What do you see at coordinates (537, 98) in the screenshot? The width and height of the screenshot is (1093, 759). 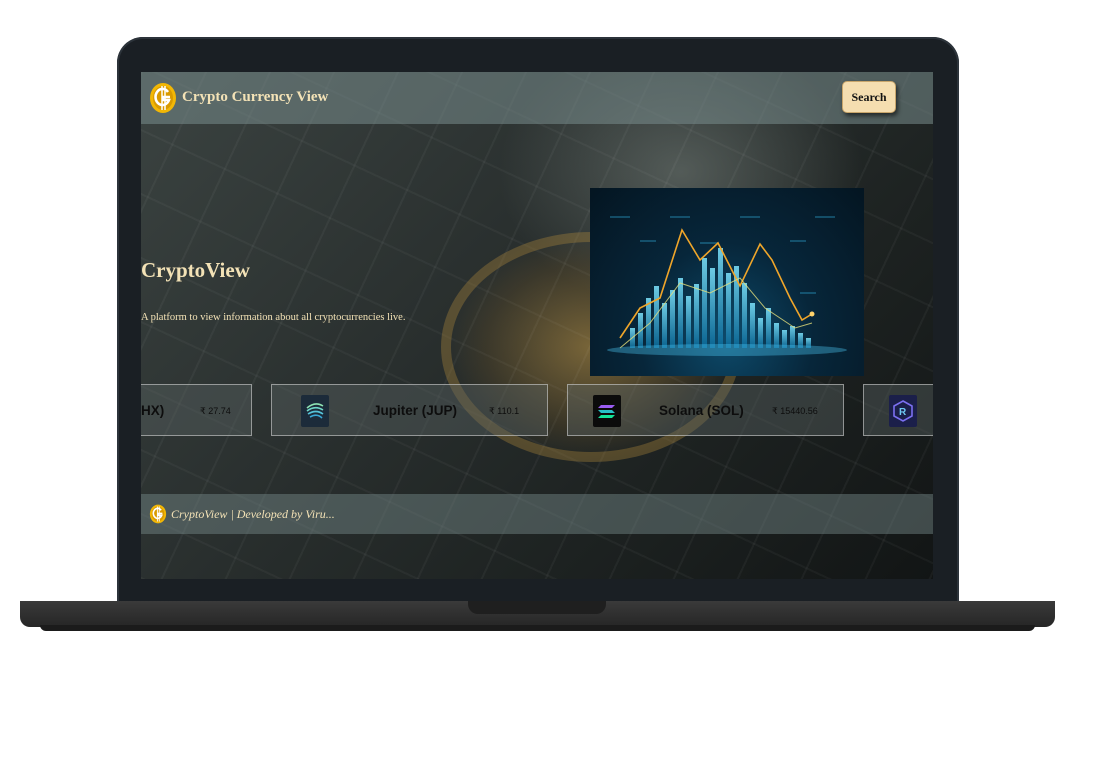 I see `site-header: Crypto Currency View Search` at bounding box center [537, 98].